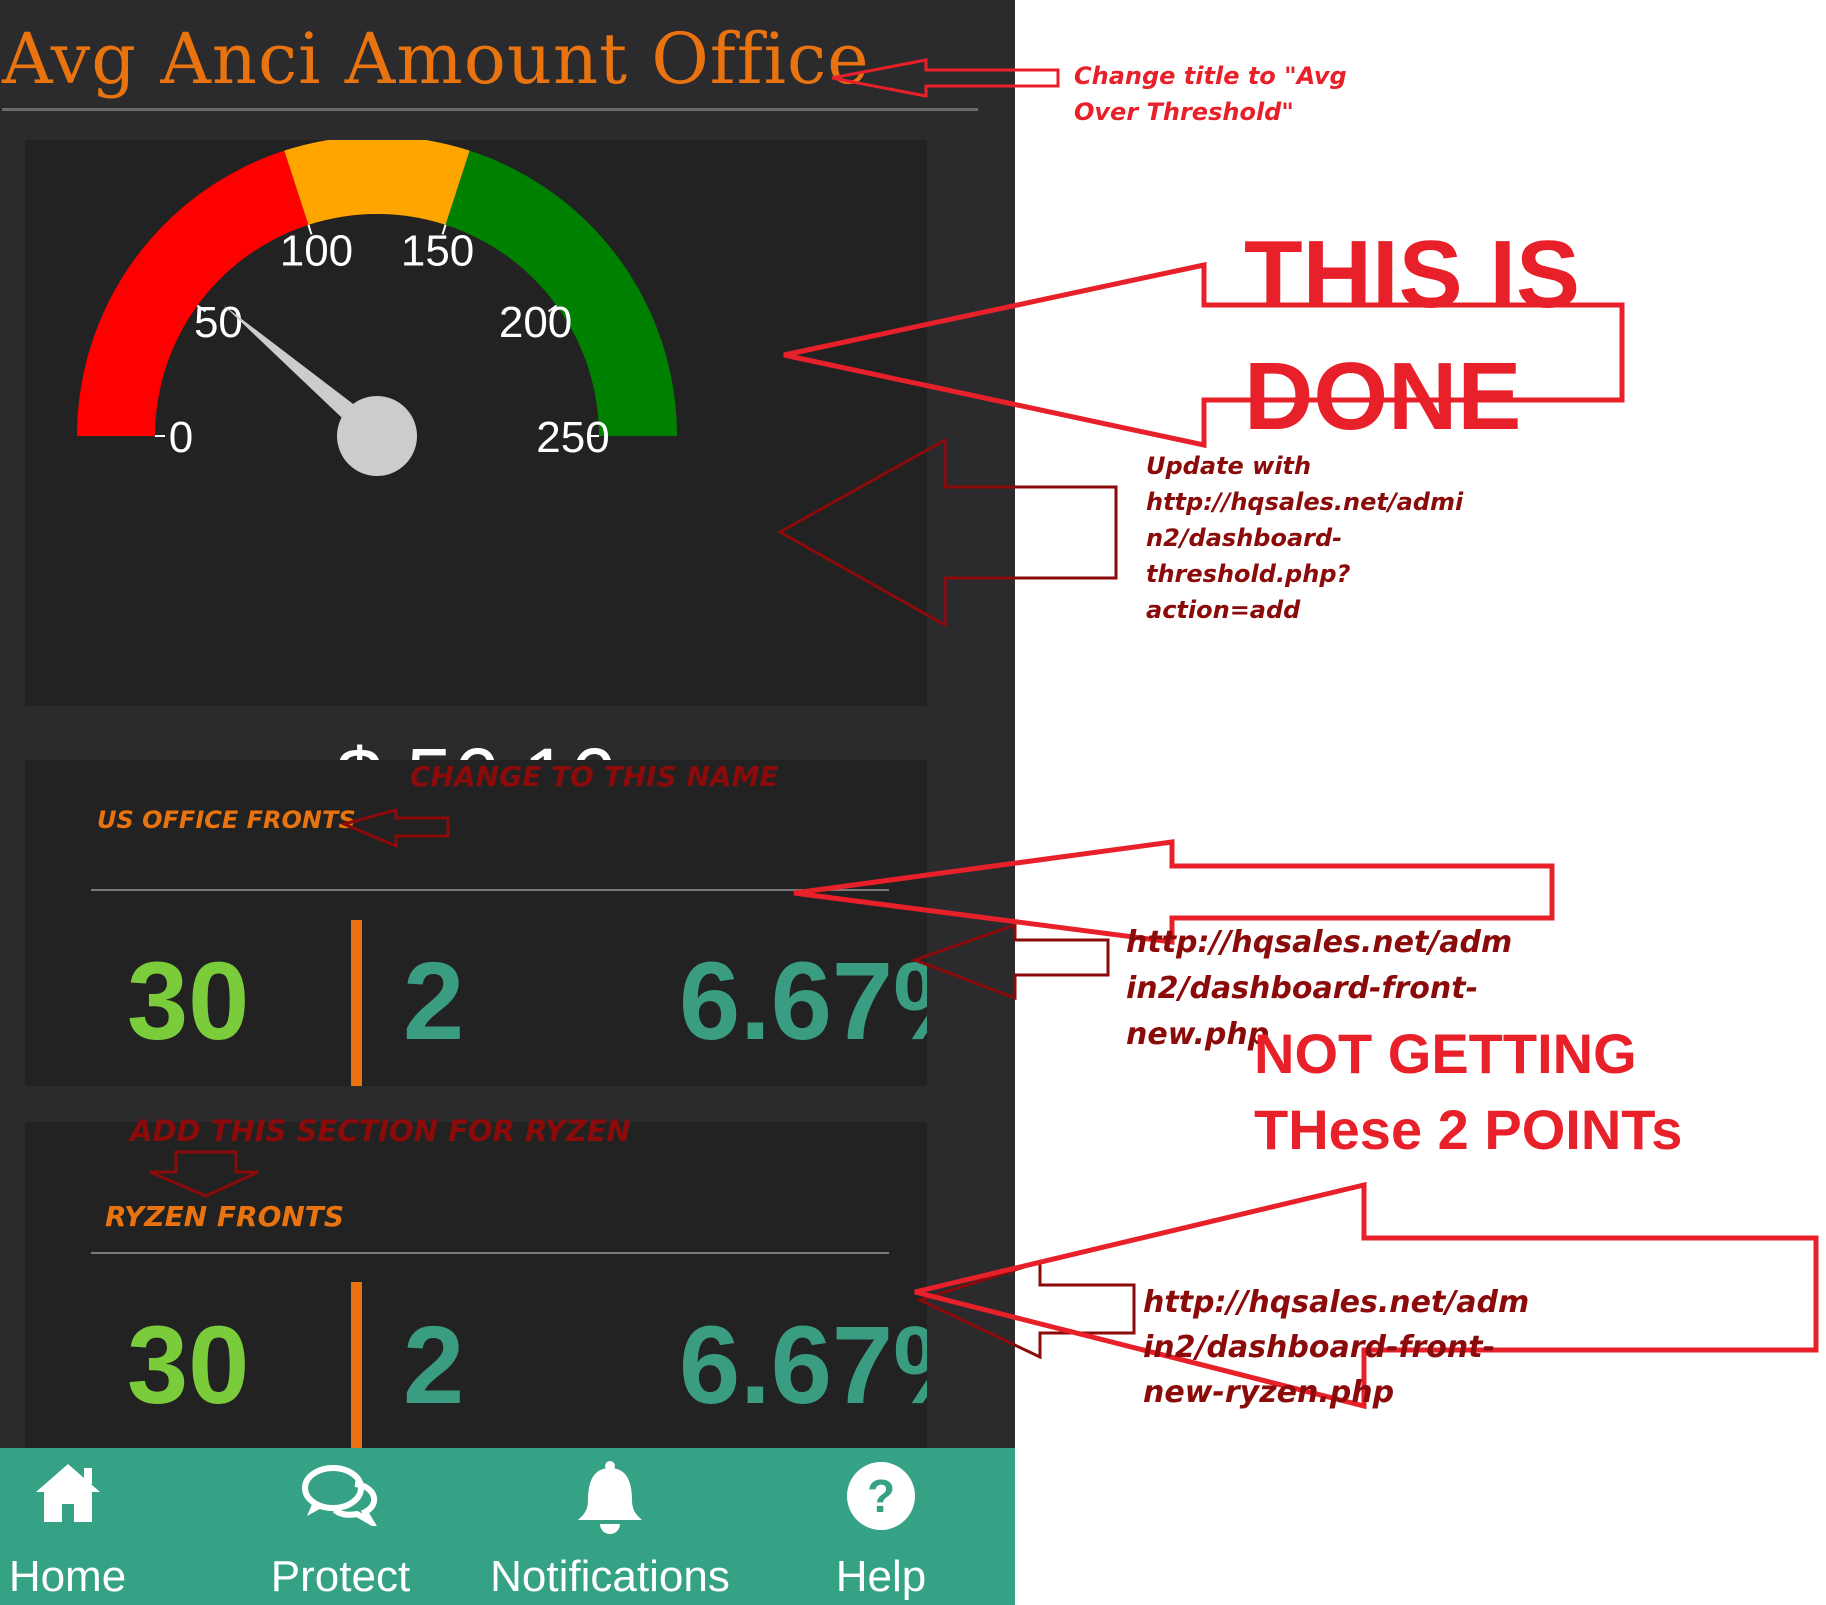 The image size is (1826, 1605). I want to click on note-line: action=add, so click(1223, 610).